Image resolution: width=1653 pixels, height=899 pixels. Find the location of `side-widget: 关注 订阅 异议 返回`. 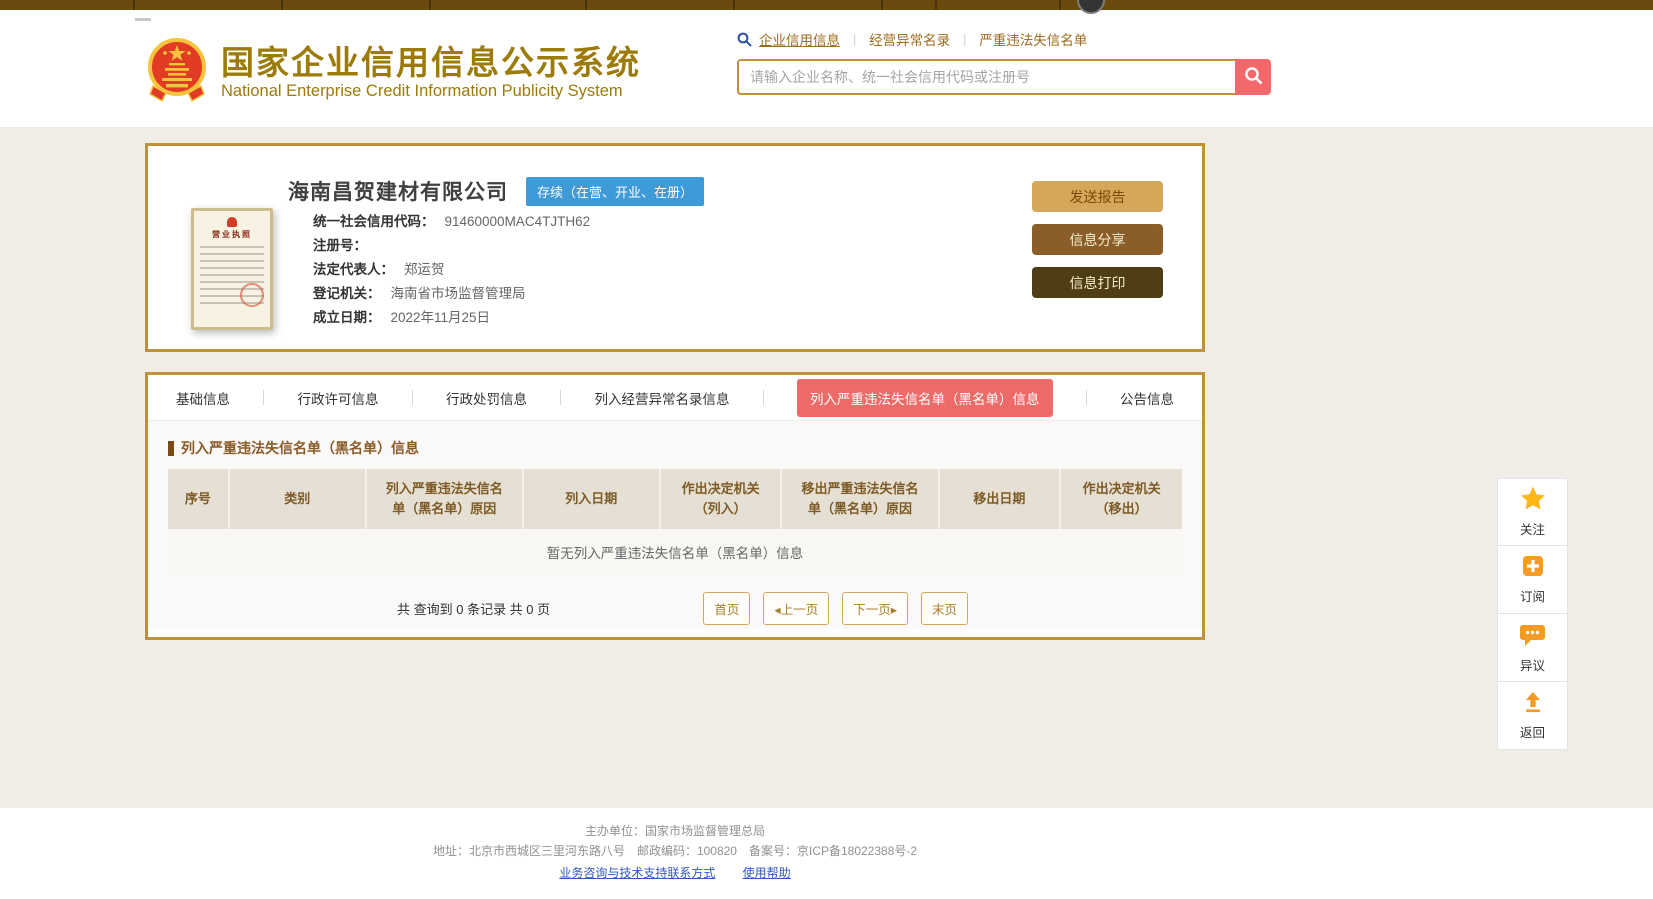

side-widget: 关注 订阅 异议 返回 is located at coordinates (1532, 614).